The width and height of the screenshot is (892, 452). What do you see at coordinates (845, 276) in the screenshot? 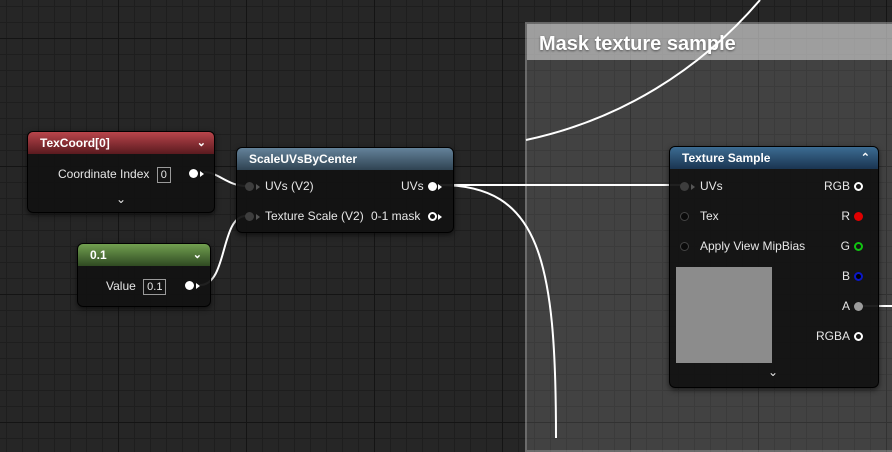
I see `b-output-label: B` at bounding box center [845, 276].